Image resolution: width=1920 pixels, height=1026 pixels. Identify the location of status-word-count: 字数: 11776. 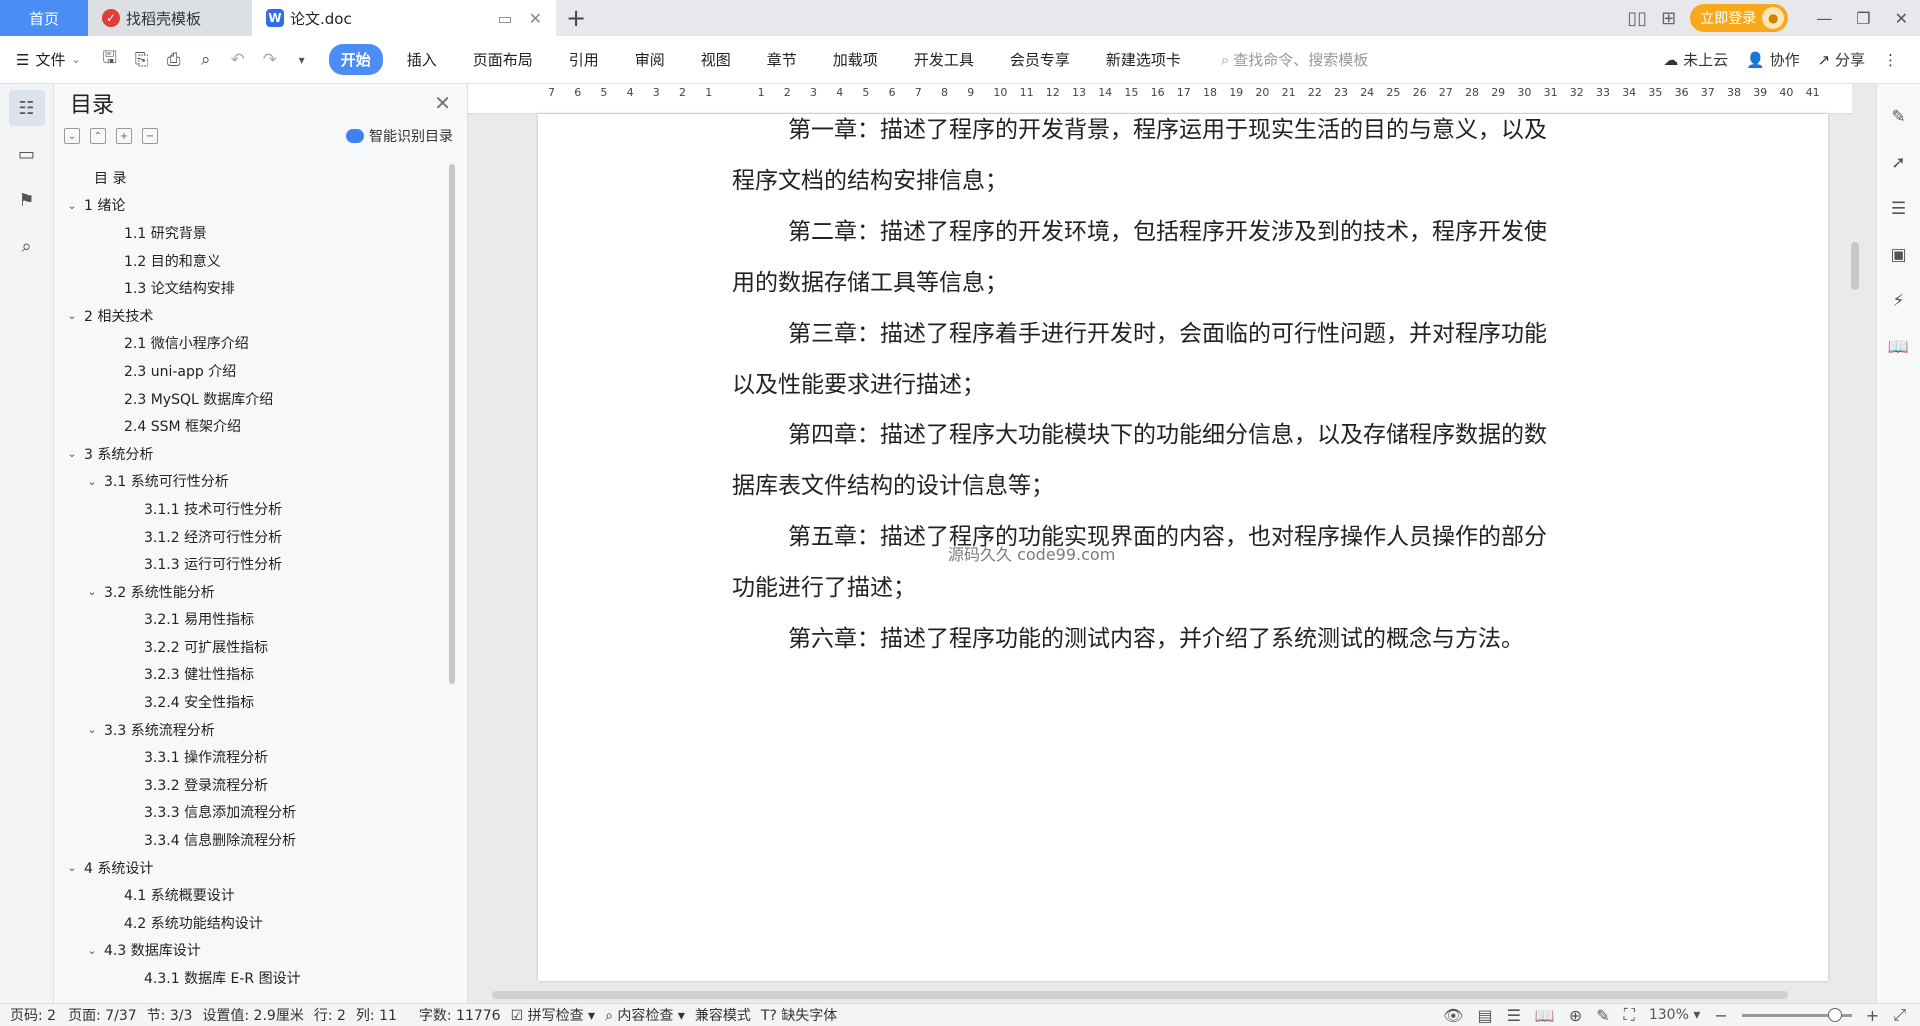
(460, 1015).